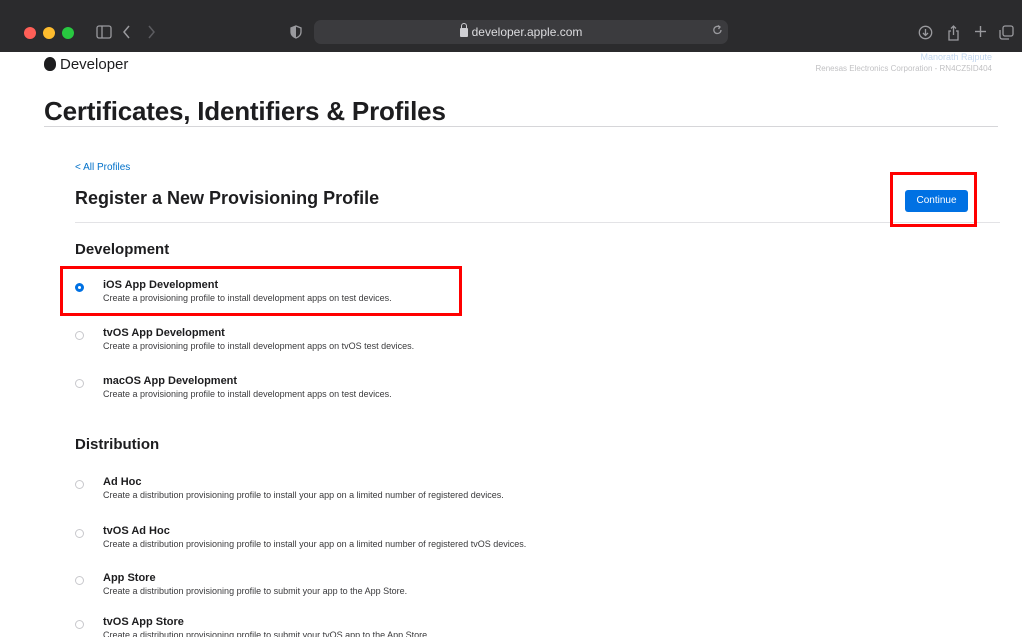 This screenshot has width=1022, height=637. I want to click on account-team-name: Manorath Rajpute, so click(956, 57).